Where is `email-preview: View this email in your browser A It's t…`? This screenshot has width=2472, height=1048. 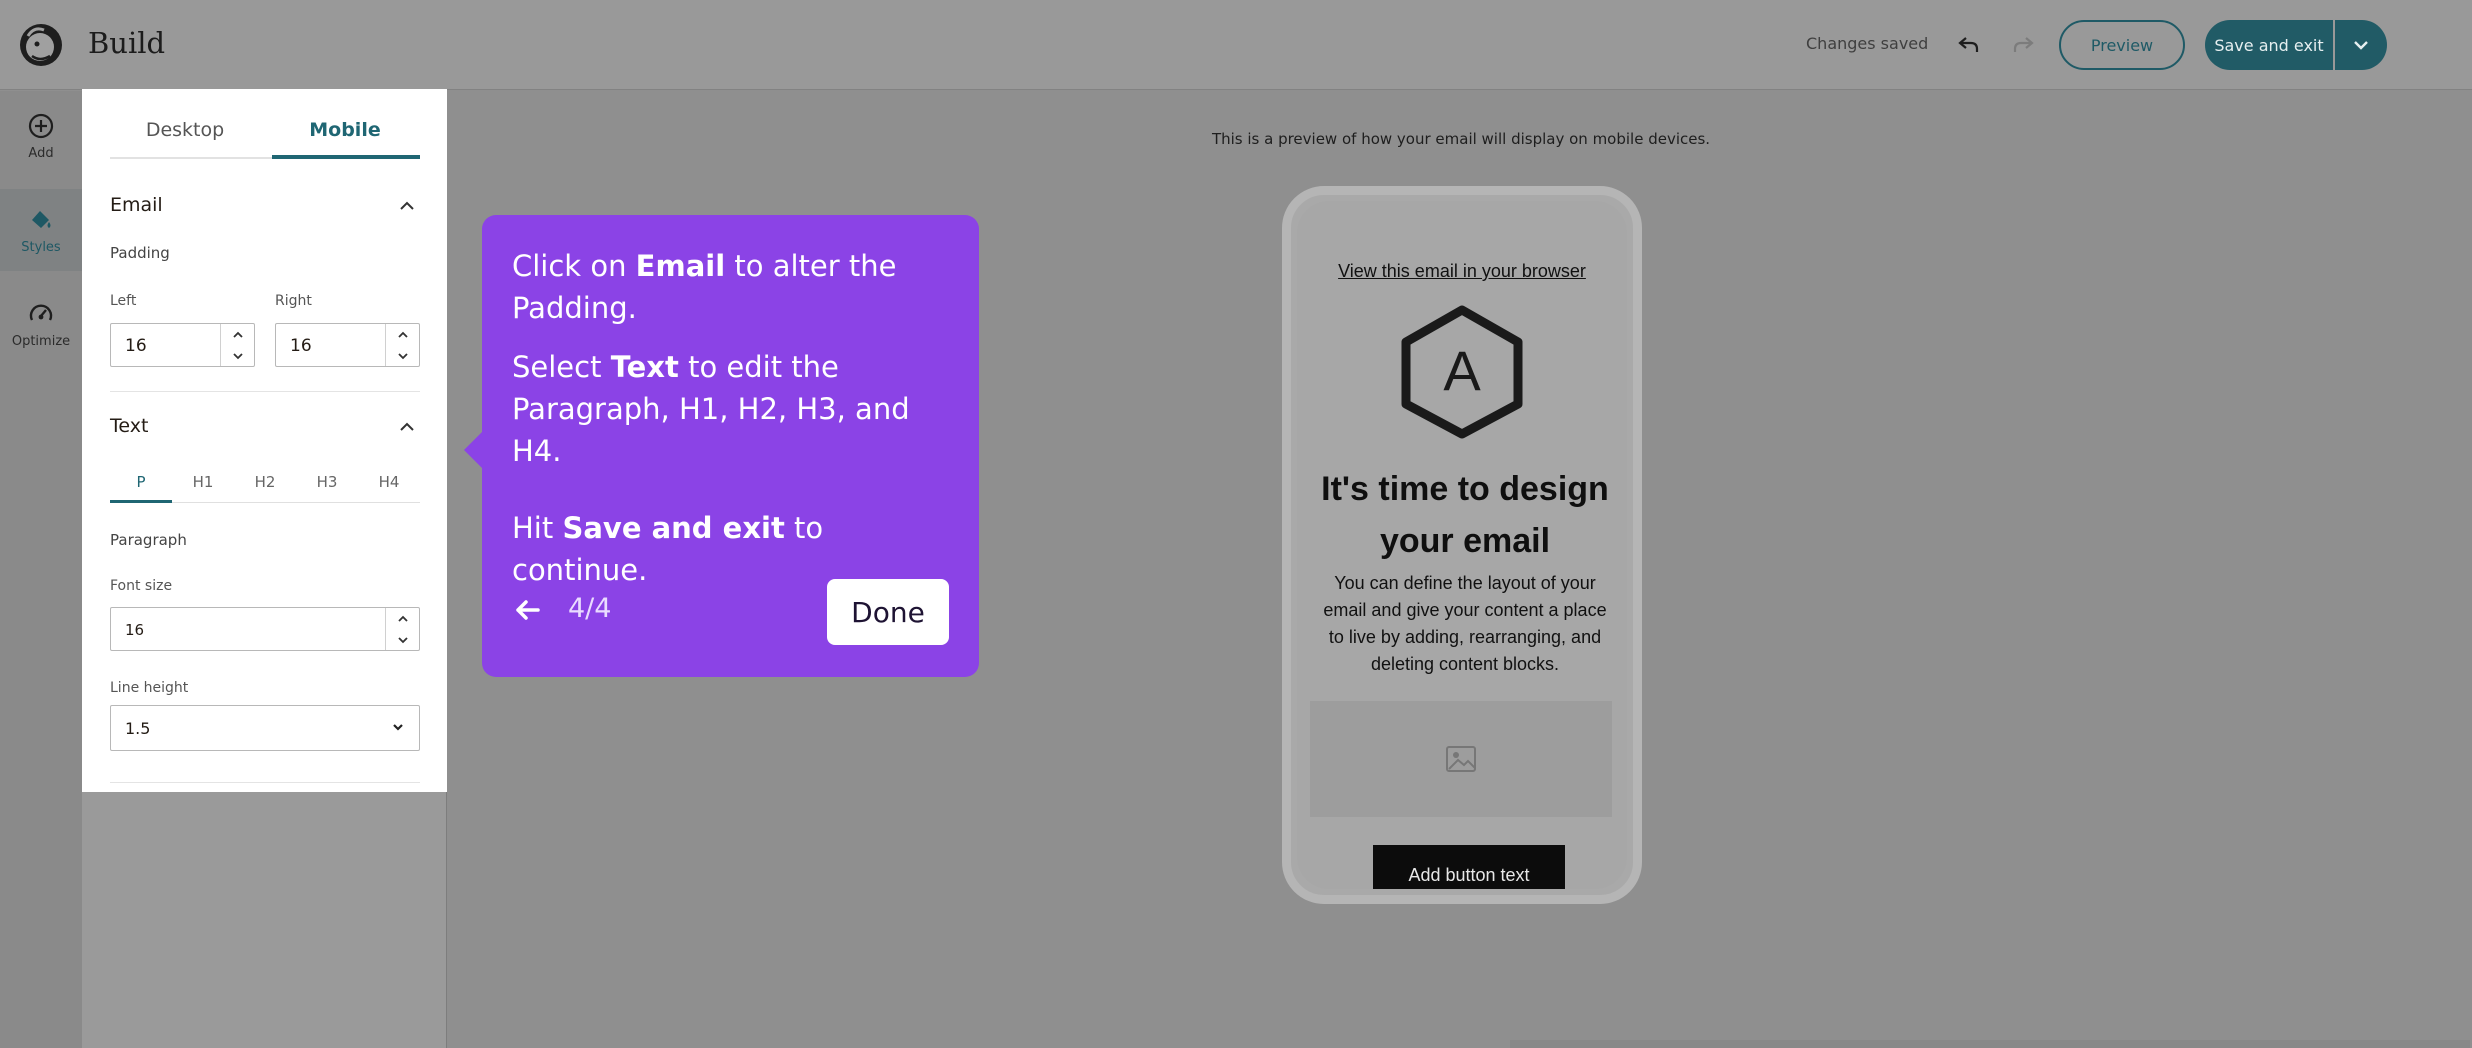
email-preview: View this email in your browser A It's t… is located at coordinates (1462, 545).